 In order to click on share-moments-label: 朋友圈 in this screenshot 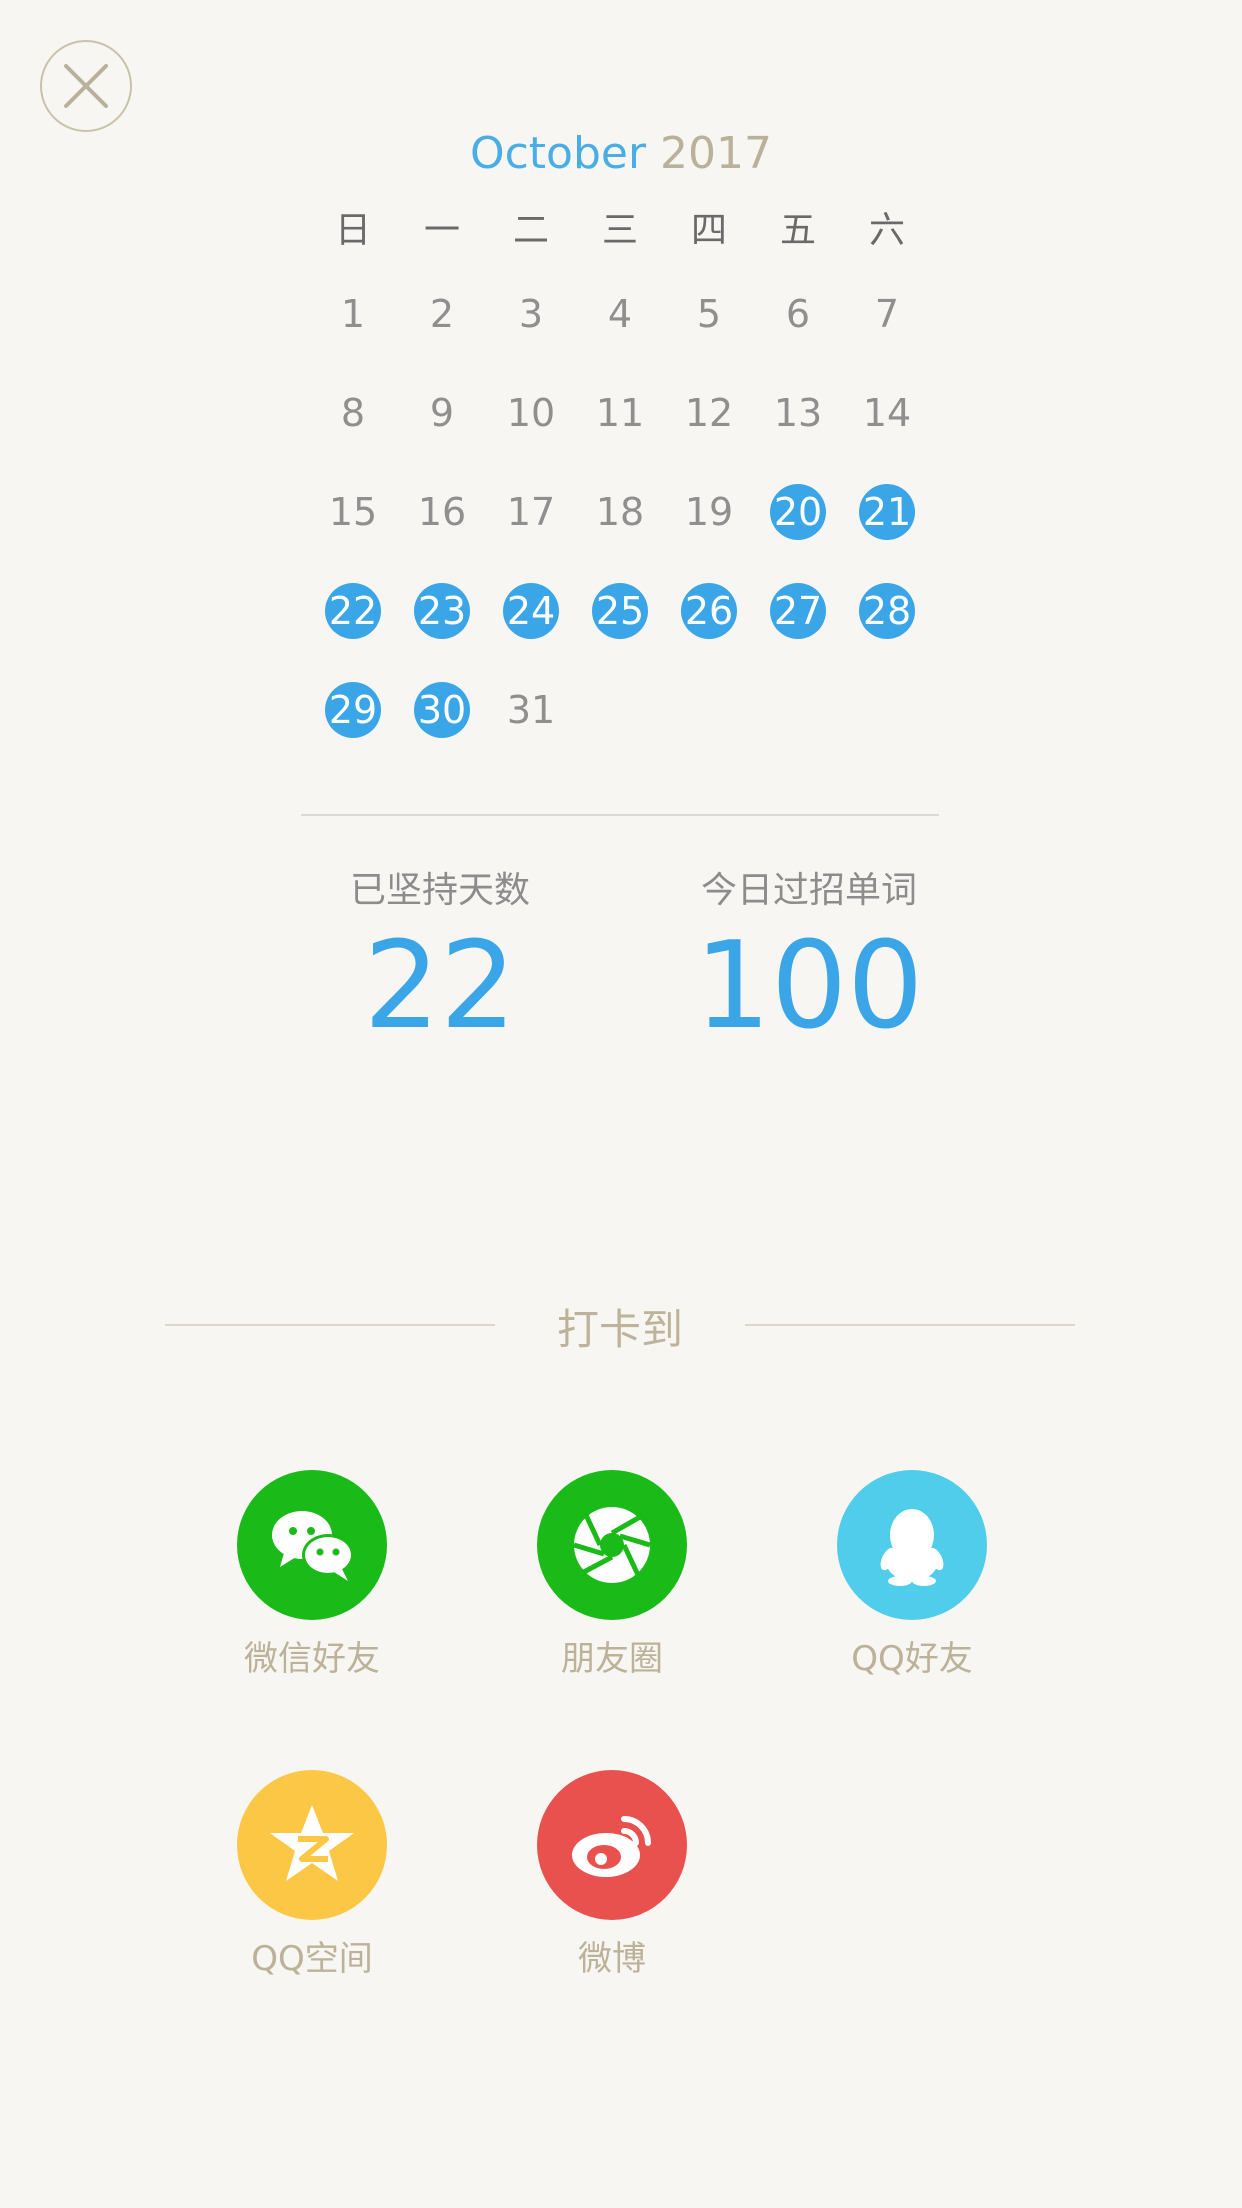, I will do `click(612, 1659)`.